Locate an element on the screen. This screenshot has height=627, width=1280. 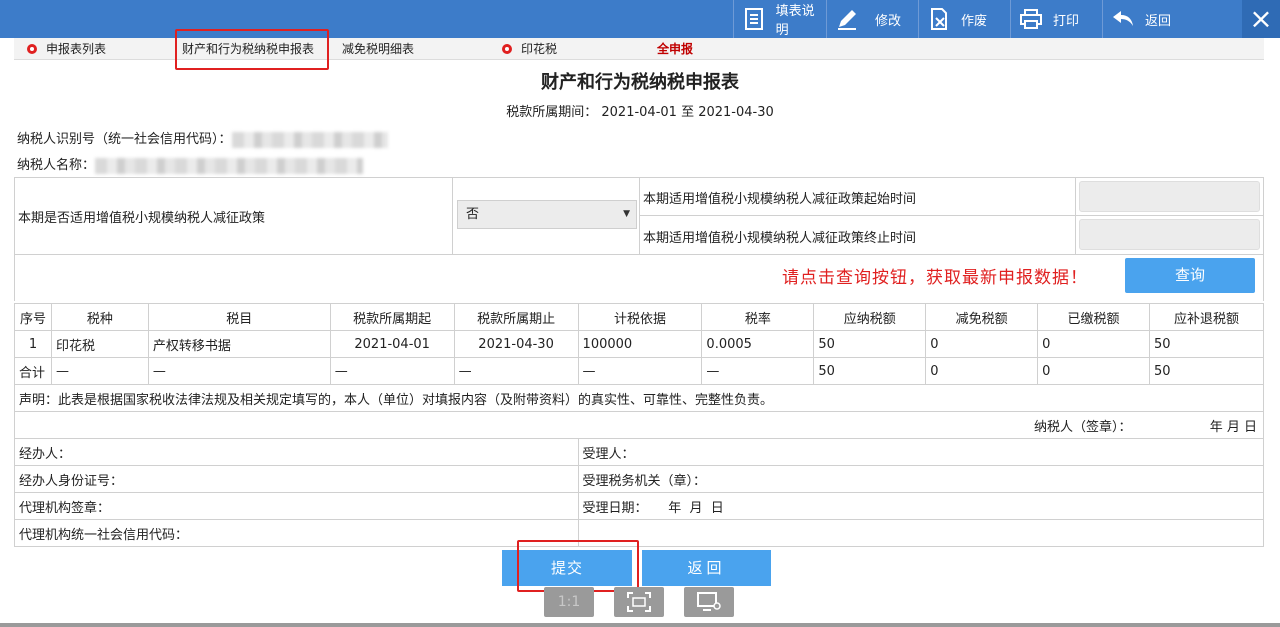
empty-cell is located at coordinates (921, 533).